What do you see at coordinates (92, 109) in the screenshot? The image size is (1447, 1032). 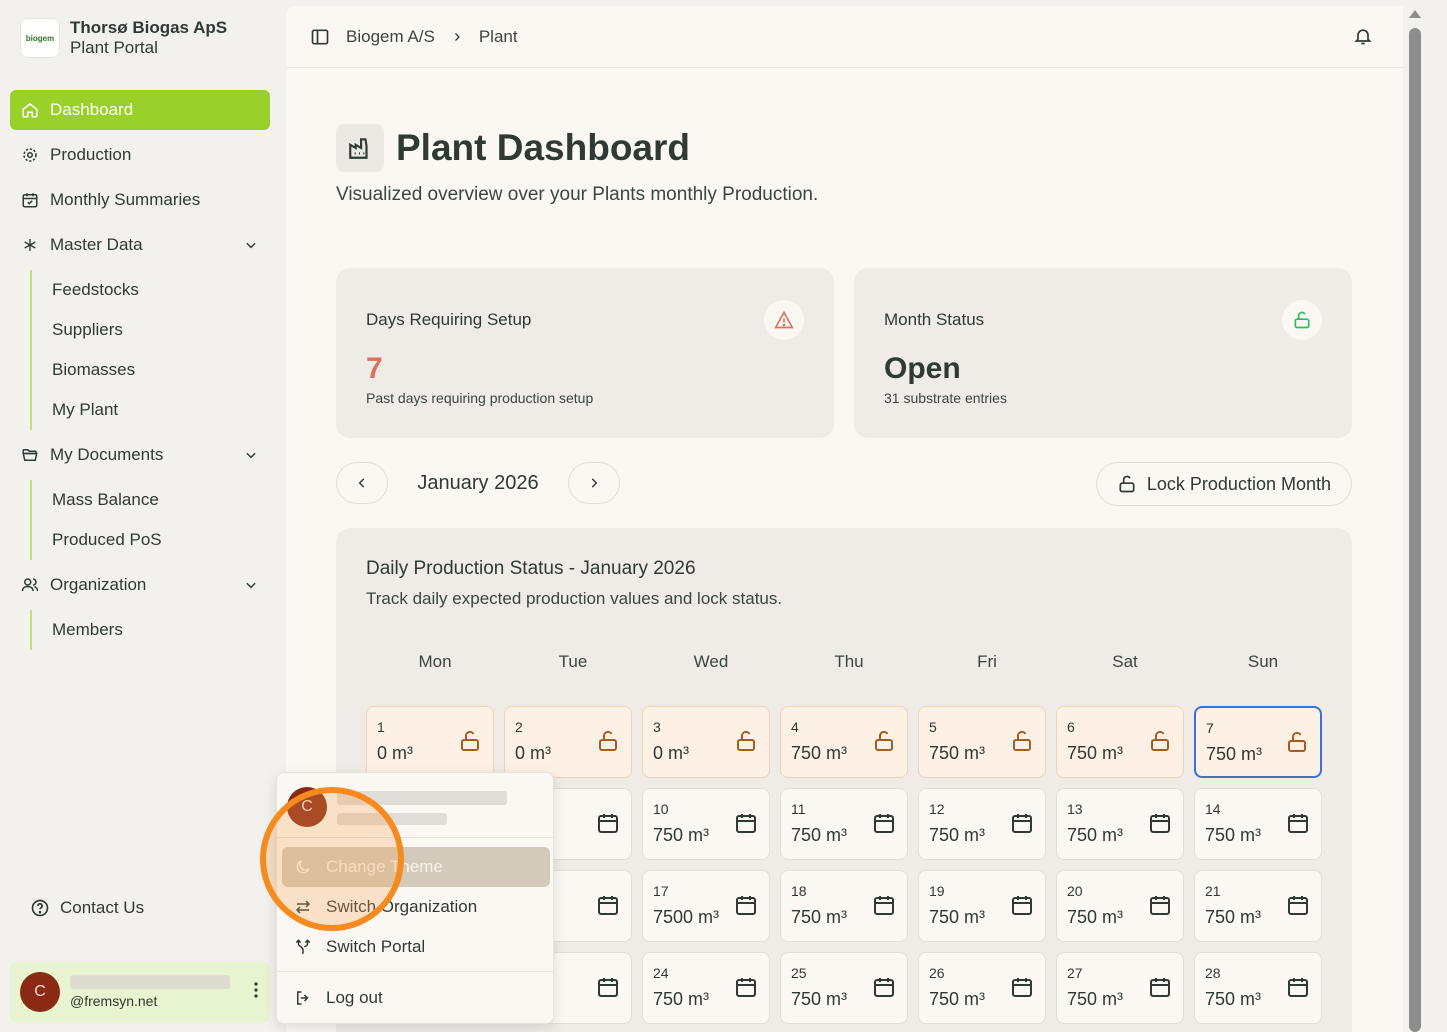 I see `sidebar-item-label: Dashboard` at bounding box center [92, 109].